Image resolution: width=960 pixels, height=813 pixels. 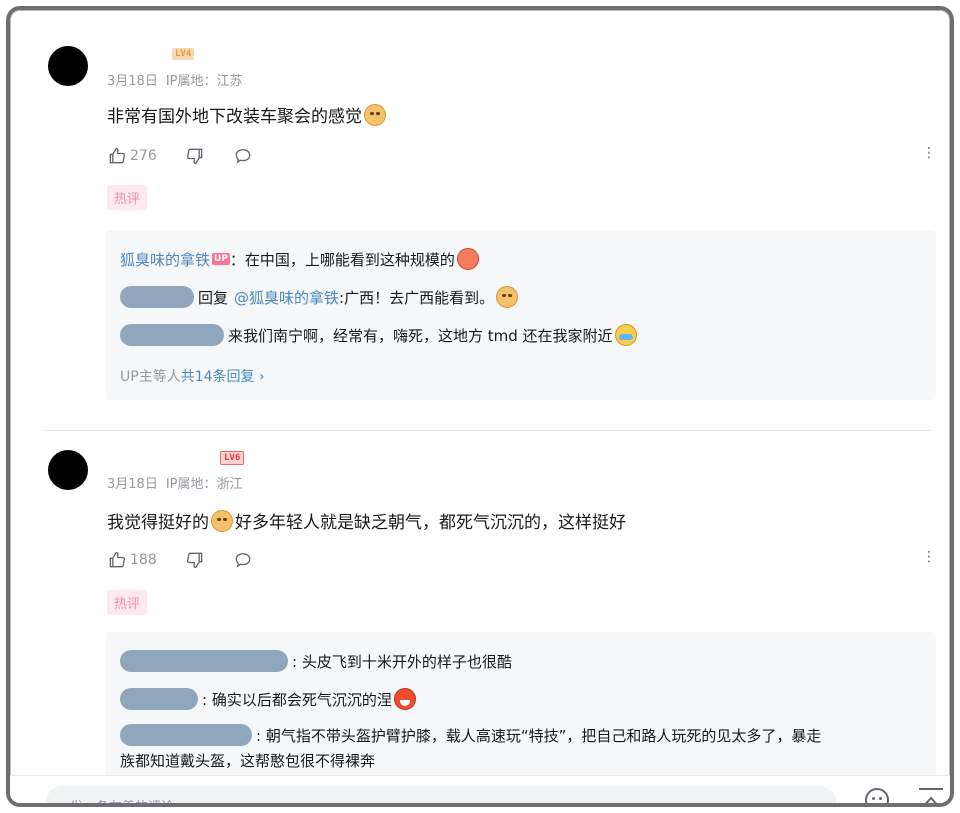 What do you see at coordinates (223, 377) in the screenshot?
I see `more-replies-link: 共14条回复 ›` at bounding box center [223, 377].